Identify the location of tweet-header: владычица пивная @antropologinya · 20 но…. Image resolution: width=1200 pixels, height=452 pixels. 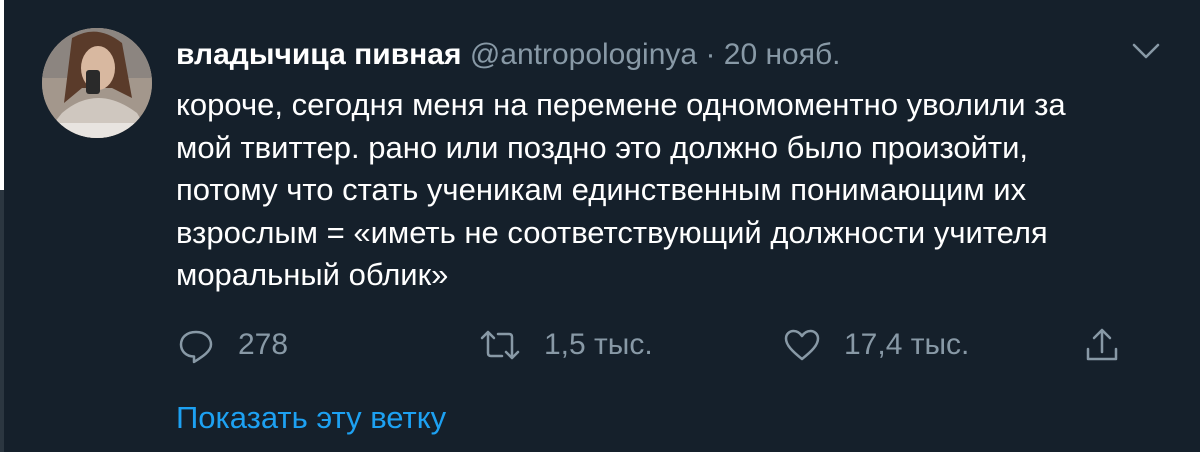
(508, 55).